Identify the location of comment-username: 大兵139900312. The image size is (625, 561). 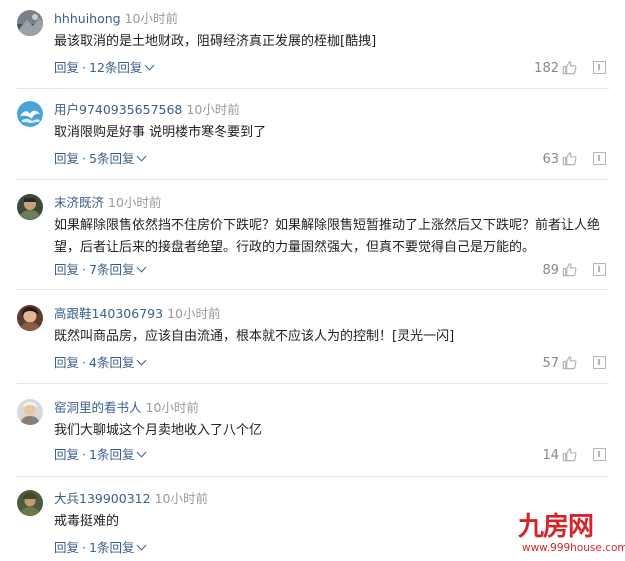
(102, 498).